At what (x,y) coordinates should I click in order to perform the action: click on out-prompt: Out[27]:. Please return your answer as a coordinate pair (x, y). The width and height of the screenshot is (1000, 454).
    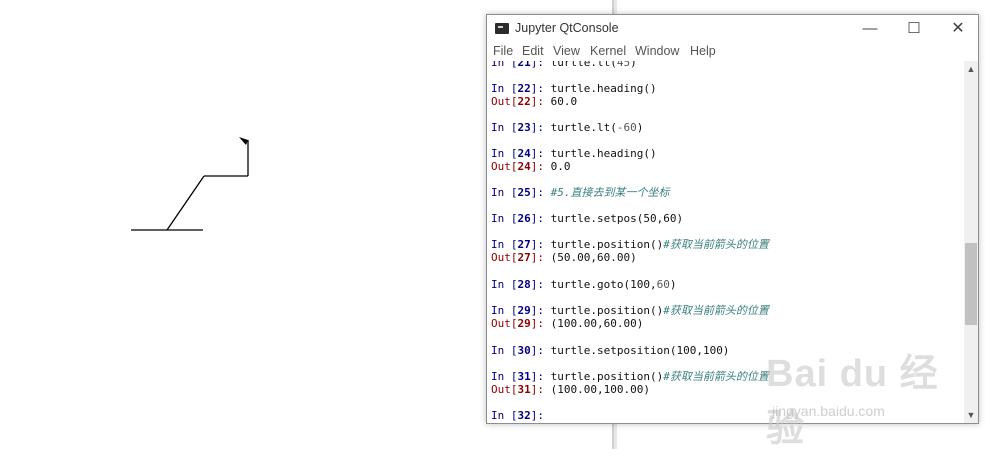
    Looking at the image, I should click on (521, 257).